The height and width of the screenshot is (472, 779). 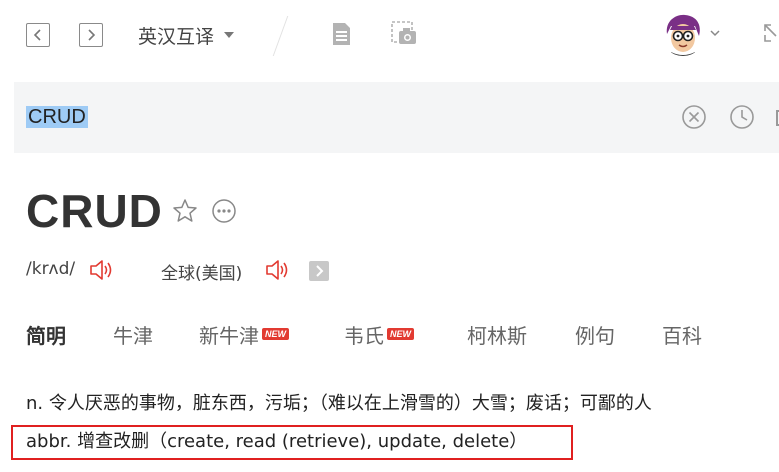 What do you see at coordinates (770, 33) in the screenshot?
I see `expand-icon` at bounding box center [770, 33].